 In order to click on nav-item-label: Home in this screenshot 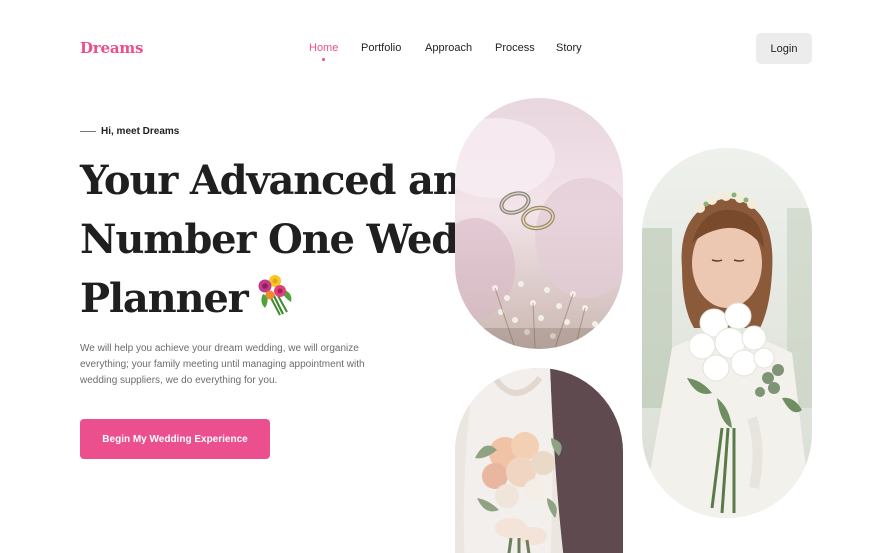, I will do `click(324, 48)`.